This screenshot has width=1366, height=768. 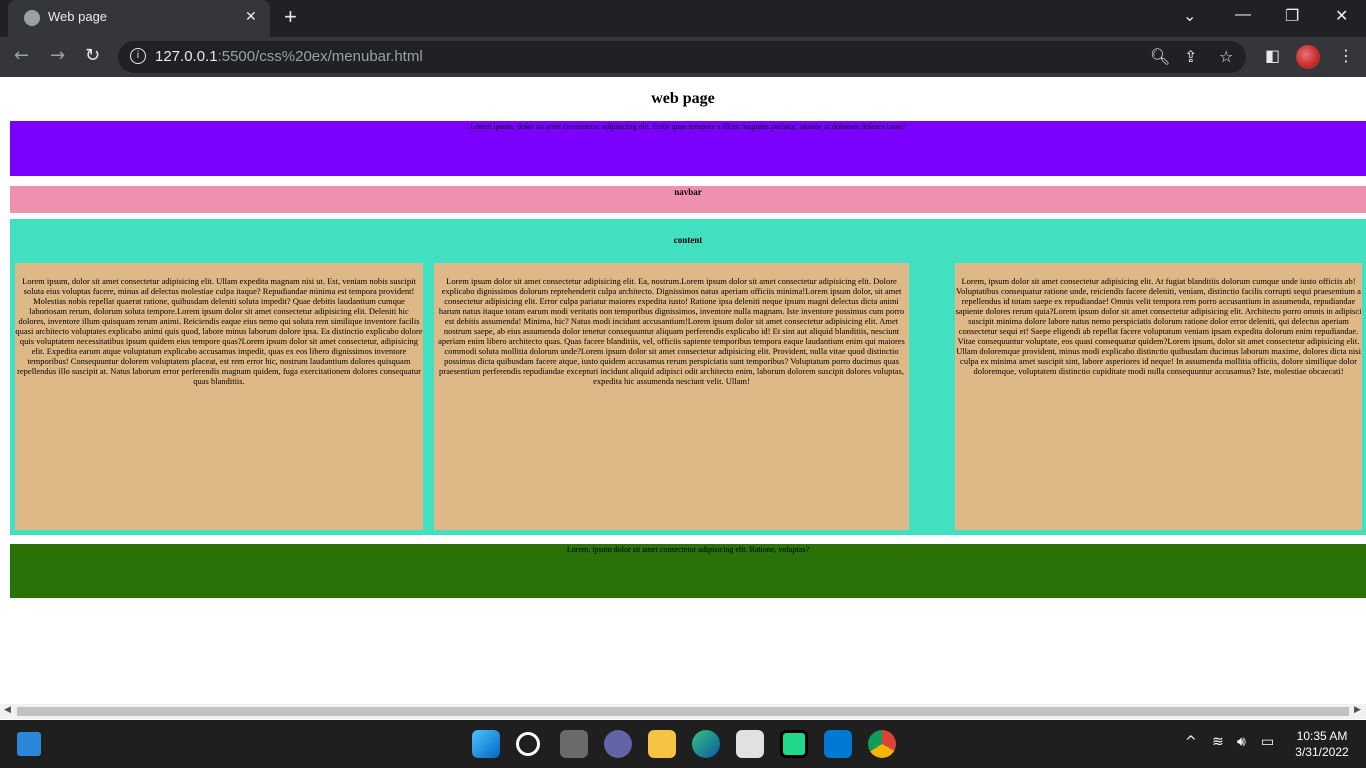 I want to click on minimize-icon: —, so click(x=1243, y=15).